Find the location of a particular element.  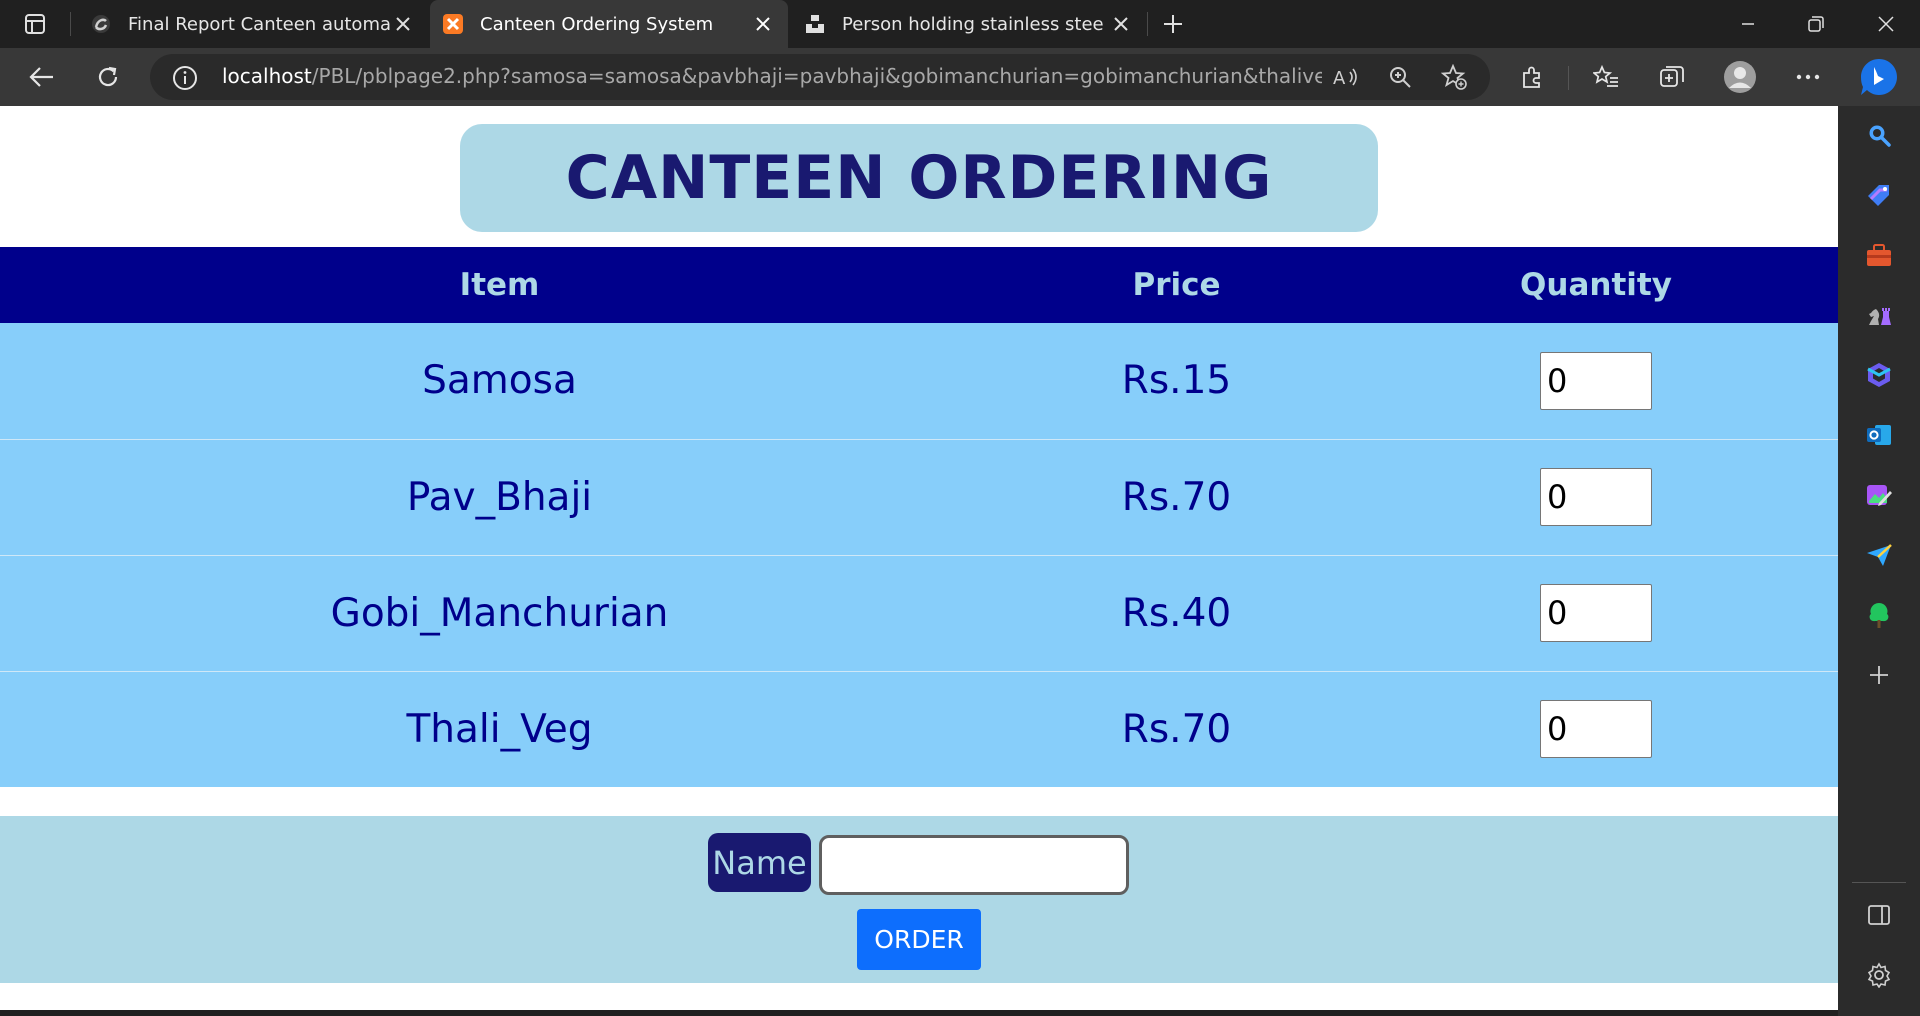

designer-icon is located at coordinates (1879, 495).